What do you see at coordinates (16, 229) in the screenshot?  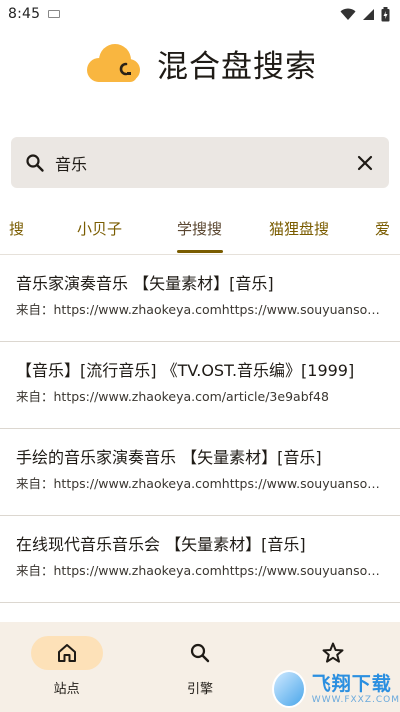 I see `tab-sou: 搜` at bounding box center [16, 229].